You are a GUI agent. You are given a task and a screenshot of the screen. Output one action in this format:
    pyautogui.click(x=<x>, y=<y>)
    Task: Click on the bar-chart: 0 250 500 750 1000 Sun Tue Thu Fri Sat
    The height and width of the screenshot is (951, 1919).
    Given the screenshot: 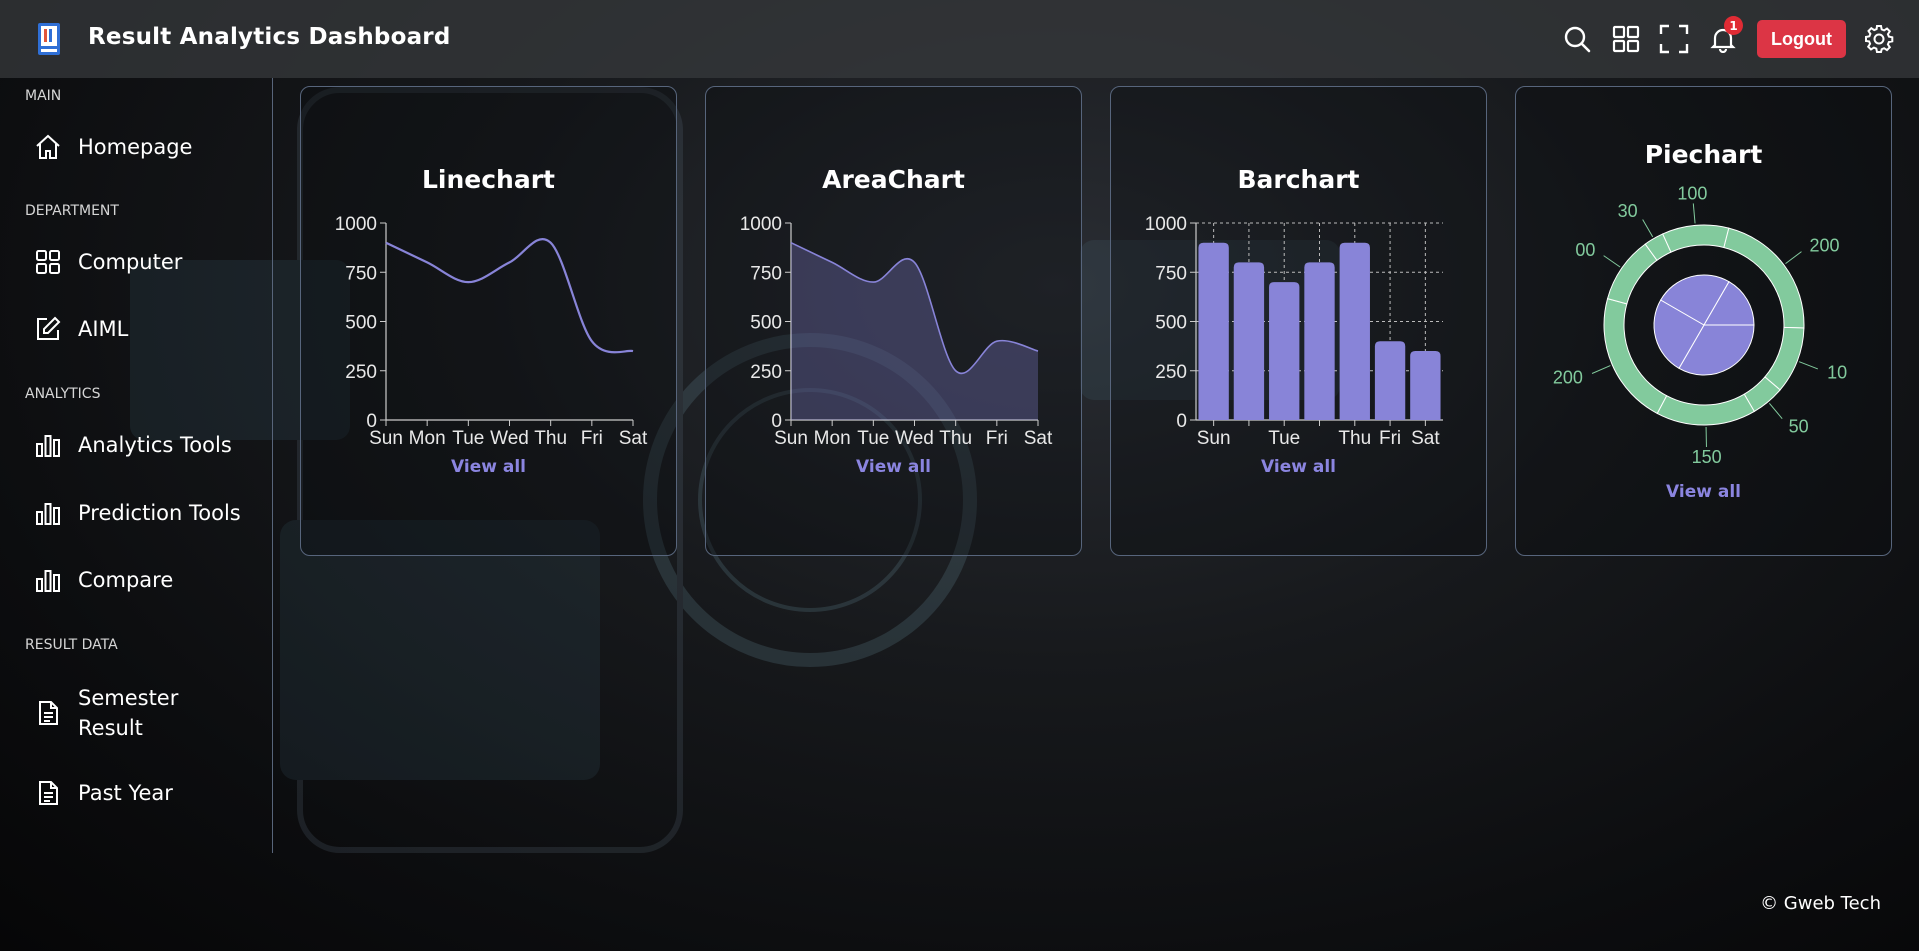 What is the action you would take?
    pyautogui.click(x=1294, y=331)
    